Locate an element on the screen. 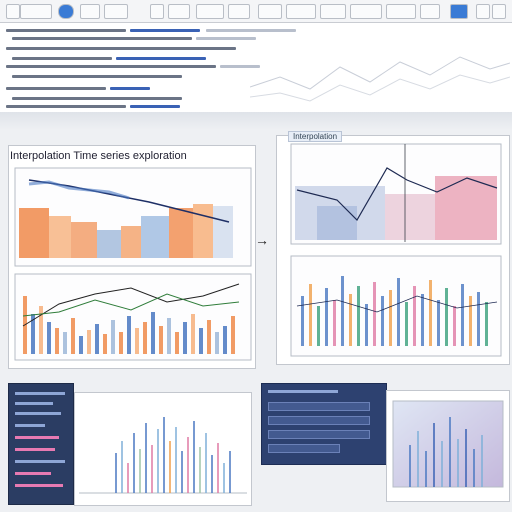  insert-button is located at coordinates (210, 11).